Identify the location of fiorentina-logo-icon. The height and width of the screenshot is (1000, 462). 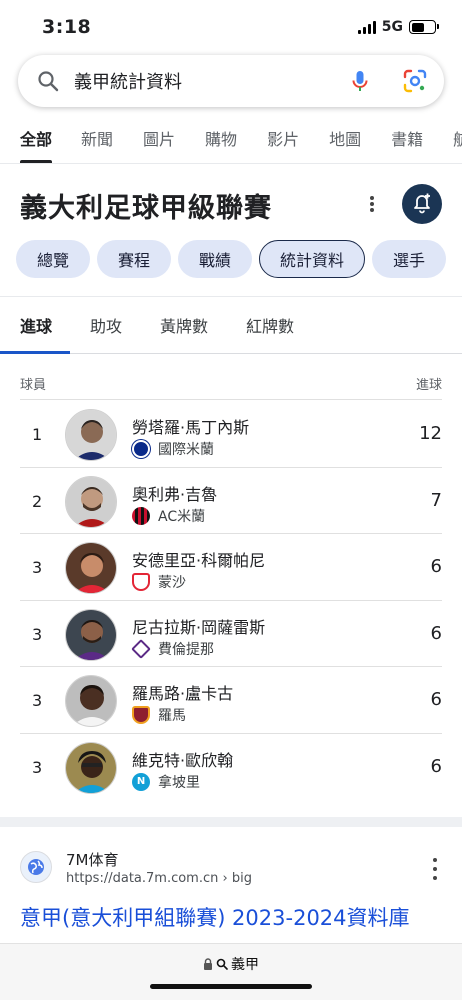
(141, 648).